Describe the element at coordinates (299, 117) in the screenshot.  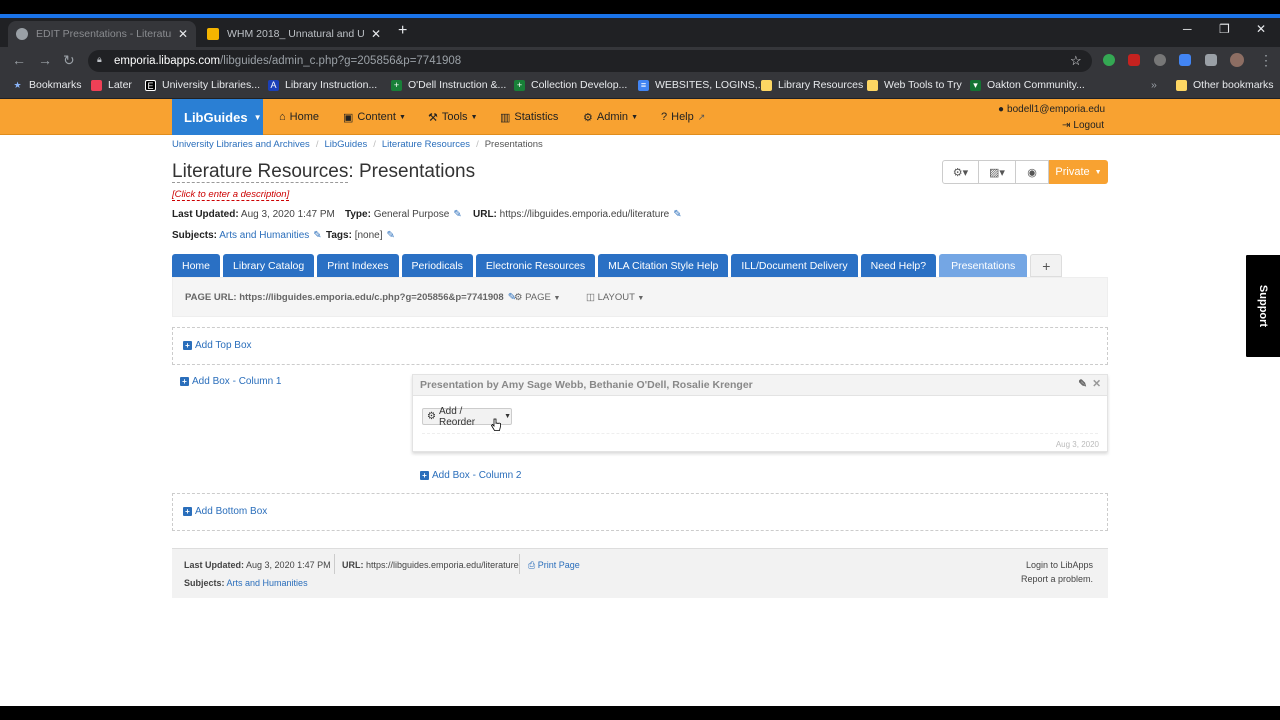
I see `nav-home: ⌂ Home` at that location.